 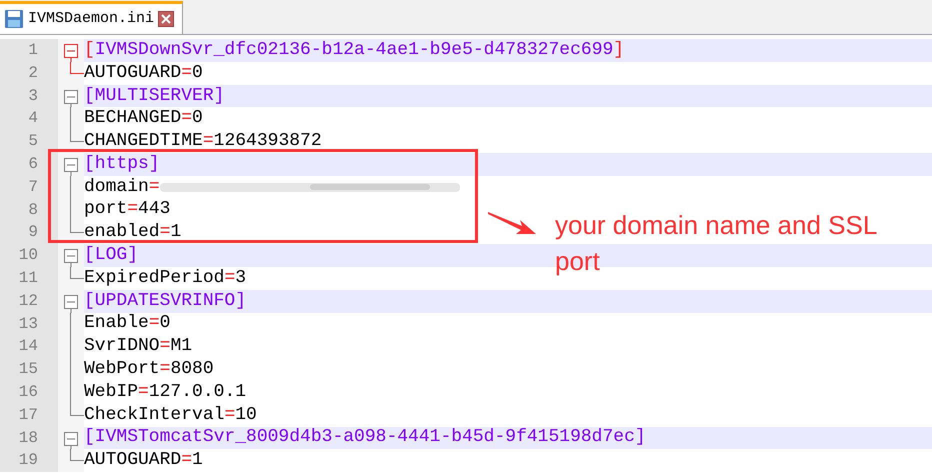 I want to click on setting-value: M1, so click(x=181, y=346).